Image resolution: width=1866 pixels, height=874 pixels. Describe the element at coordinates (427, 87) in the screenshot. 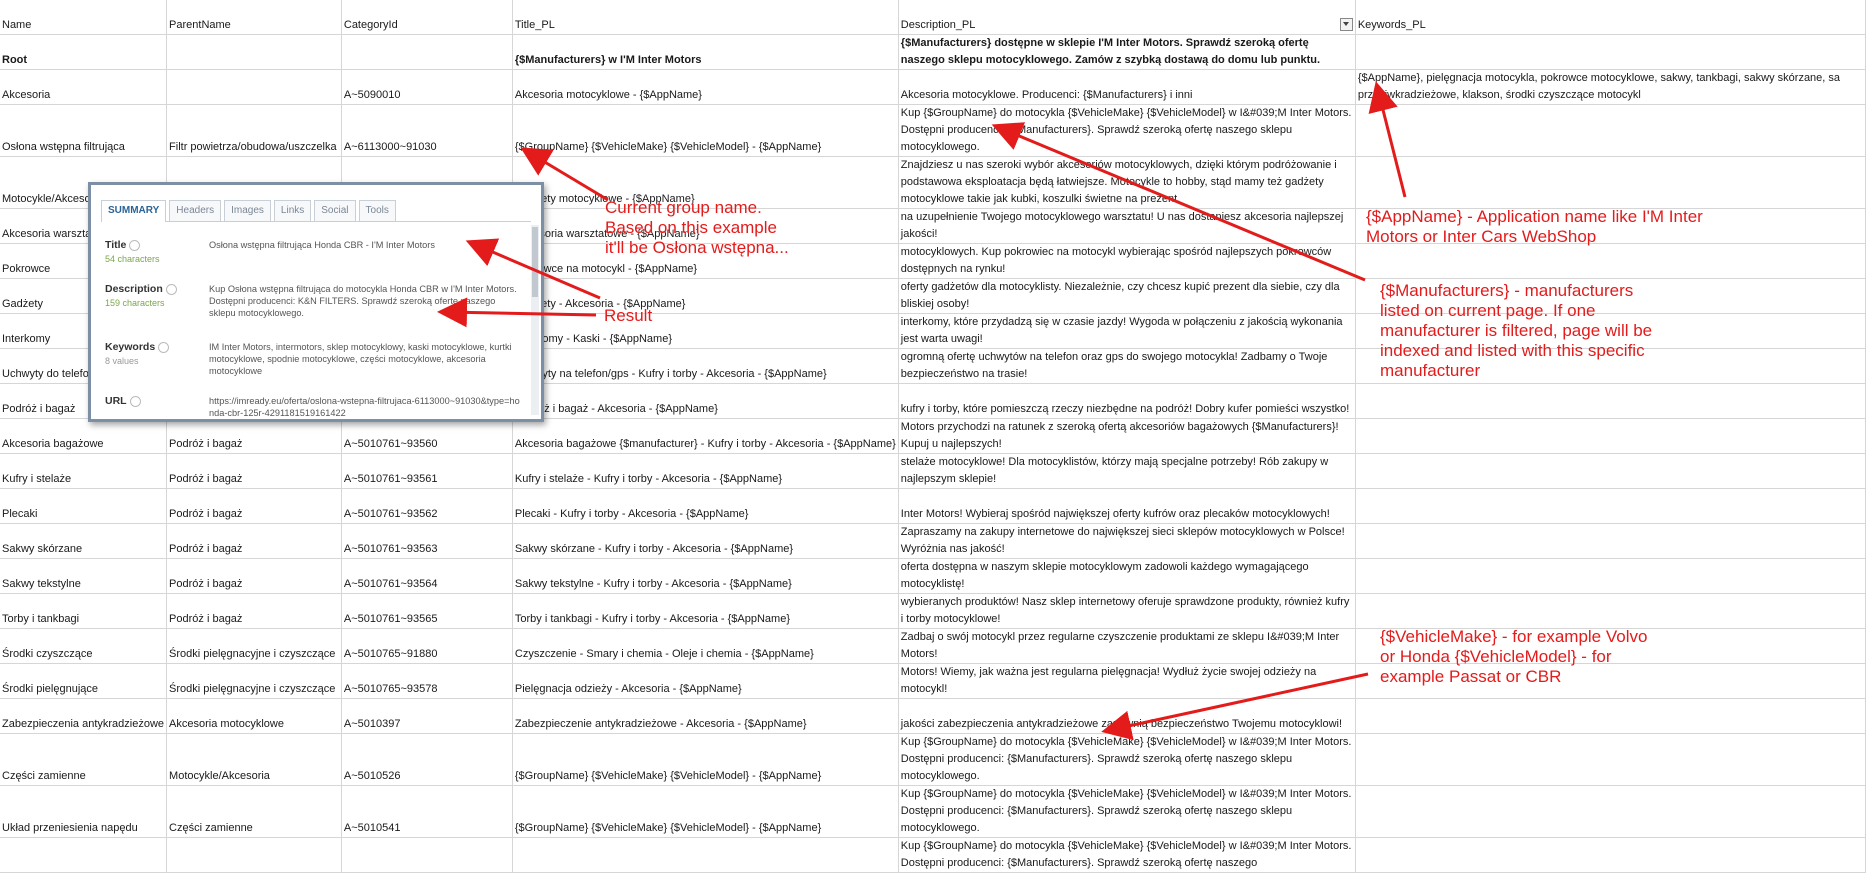

I see `cell-cat: A~5090010` at that location.